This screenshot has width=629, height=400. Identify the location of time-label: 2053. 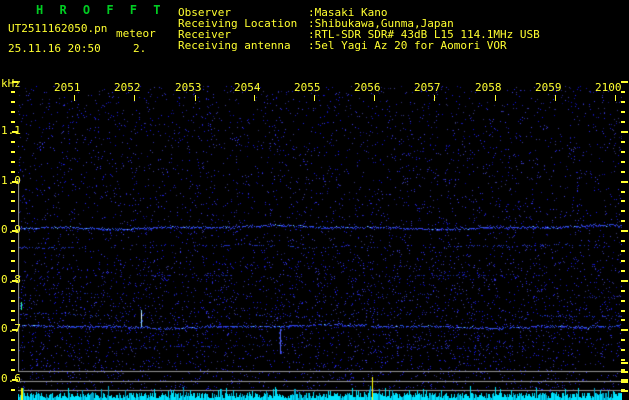
(188, 87).